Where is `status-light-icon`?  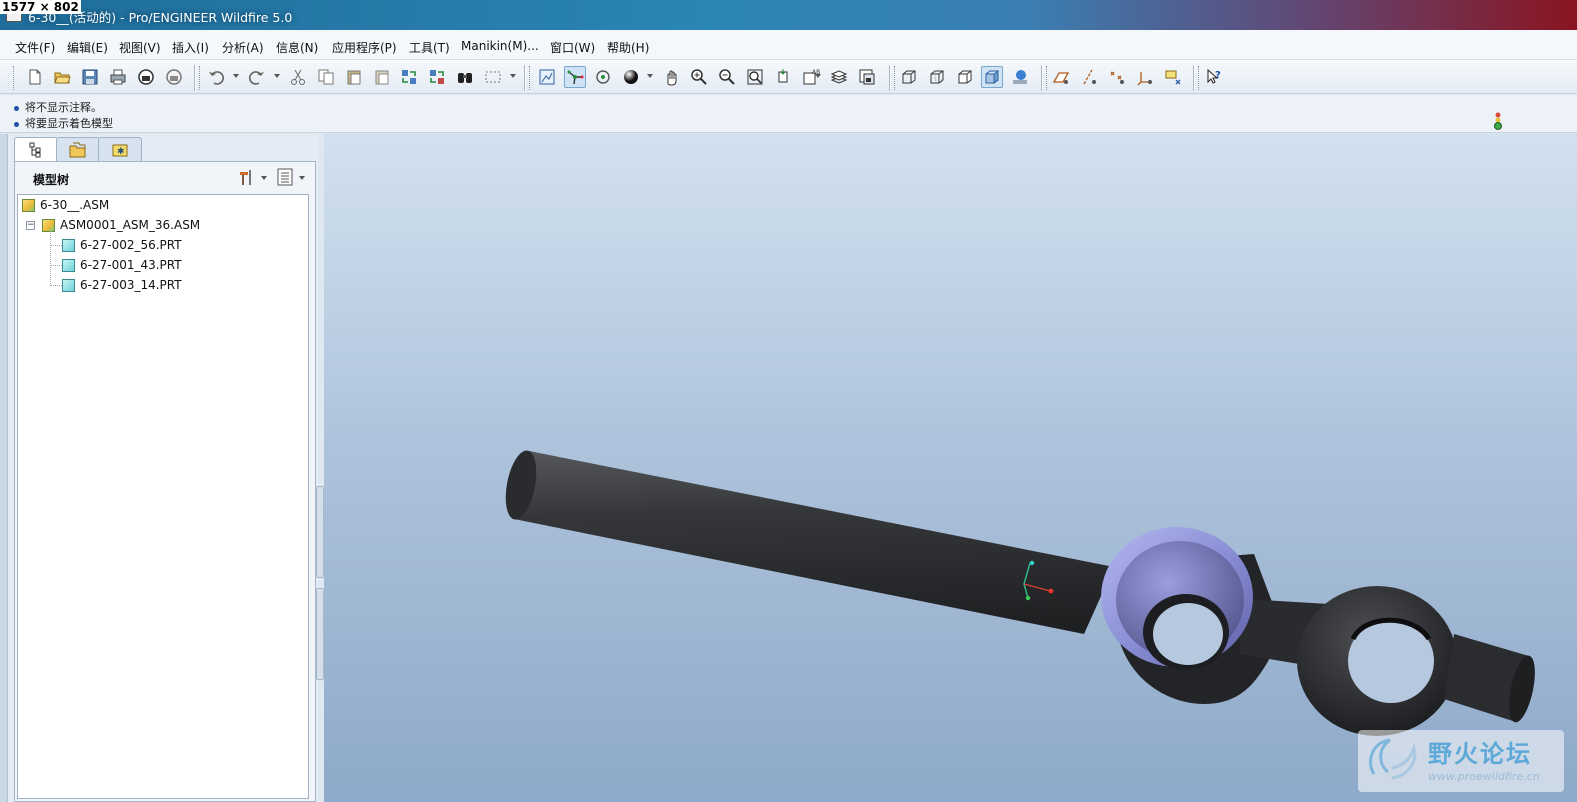 status-light-icon is located at coordinates (1498, 121).